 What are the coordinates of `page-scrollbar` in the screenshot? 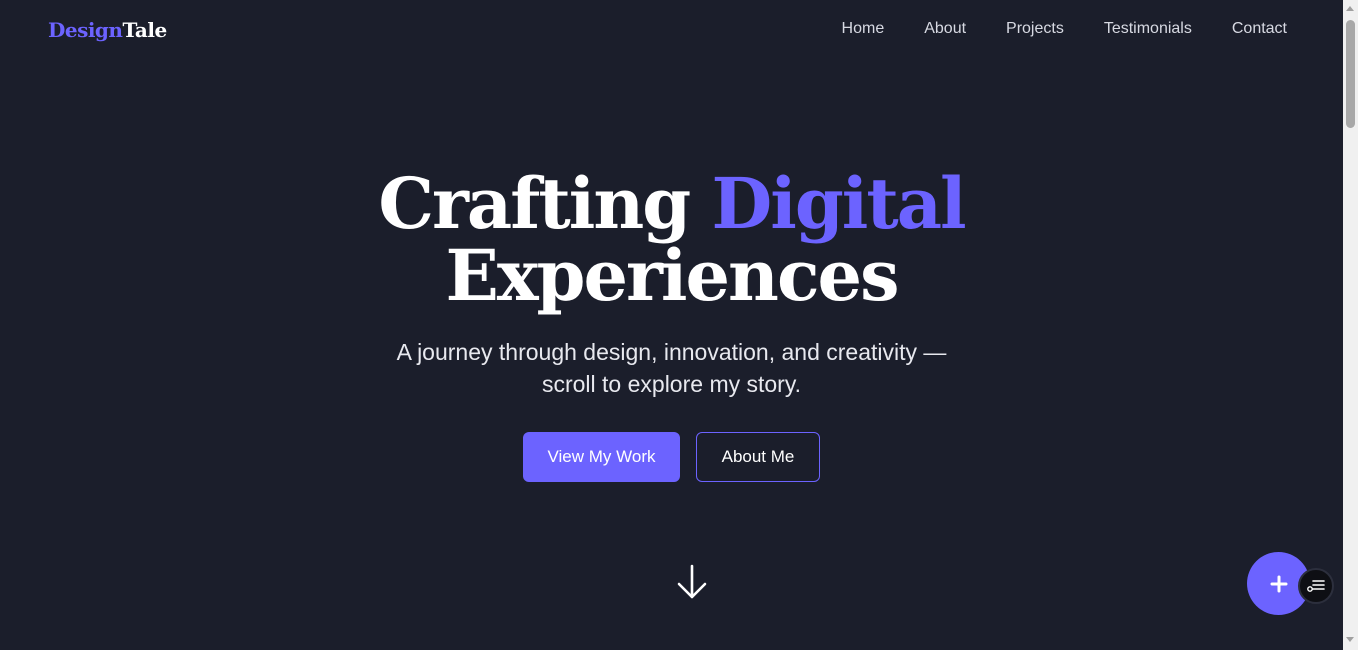 It's located at (1350, 325).